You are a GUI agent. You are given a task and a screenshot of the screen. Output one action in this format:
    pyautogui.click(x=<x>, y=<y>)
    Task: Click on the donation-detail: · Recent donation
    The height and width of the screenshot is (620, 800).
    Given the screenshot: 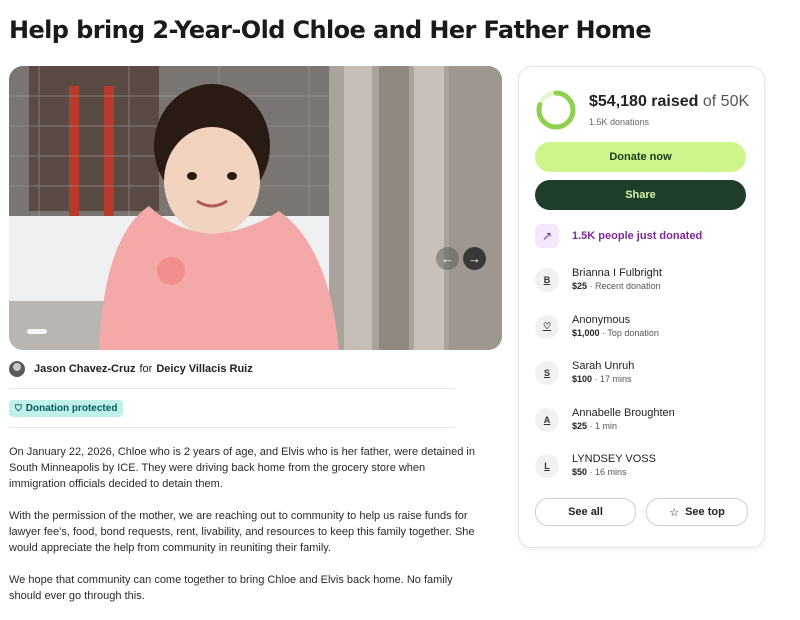 What is the action you would take?
    pyautogui.click(x=624, y=286)
    